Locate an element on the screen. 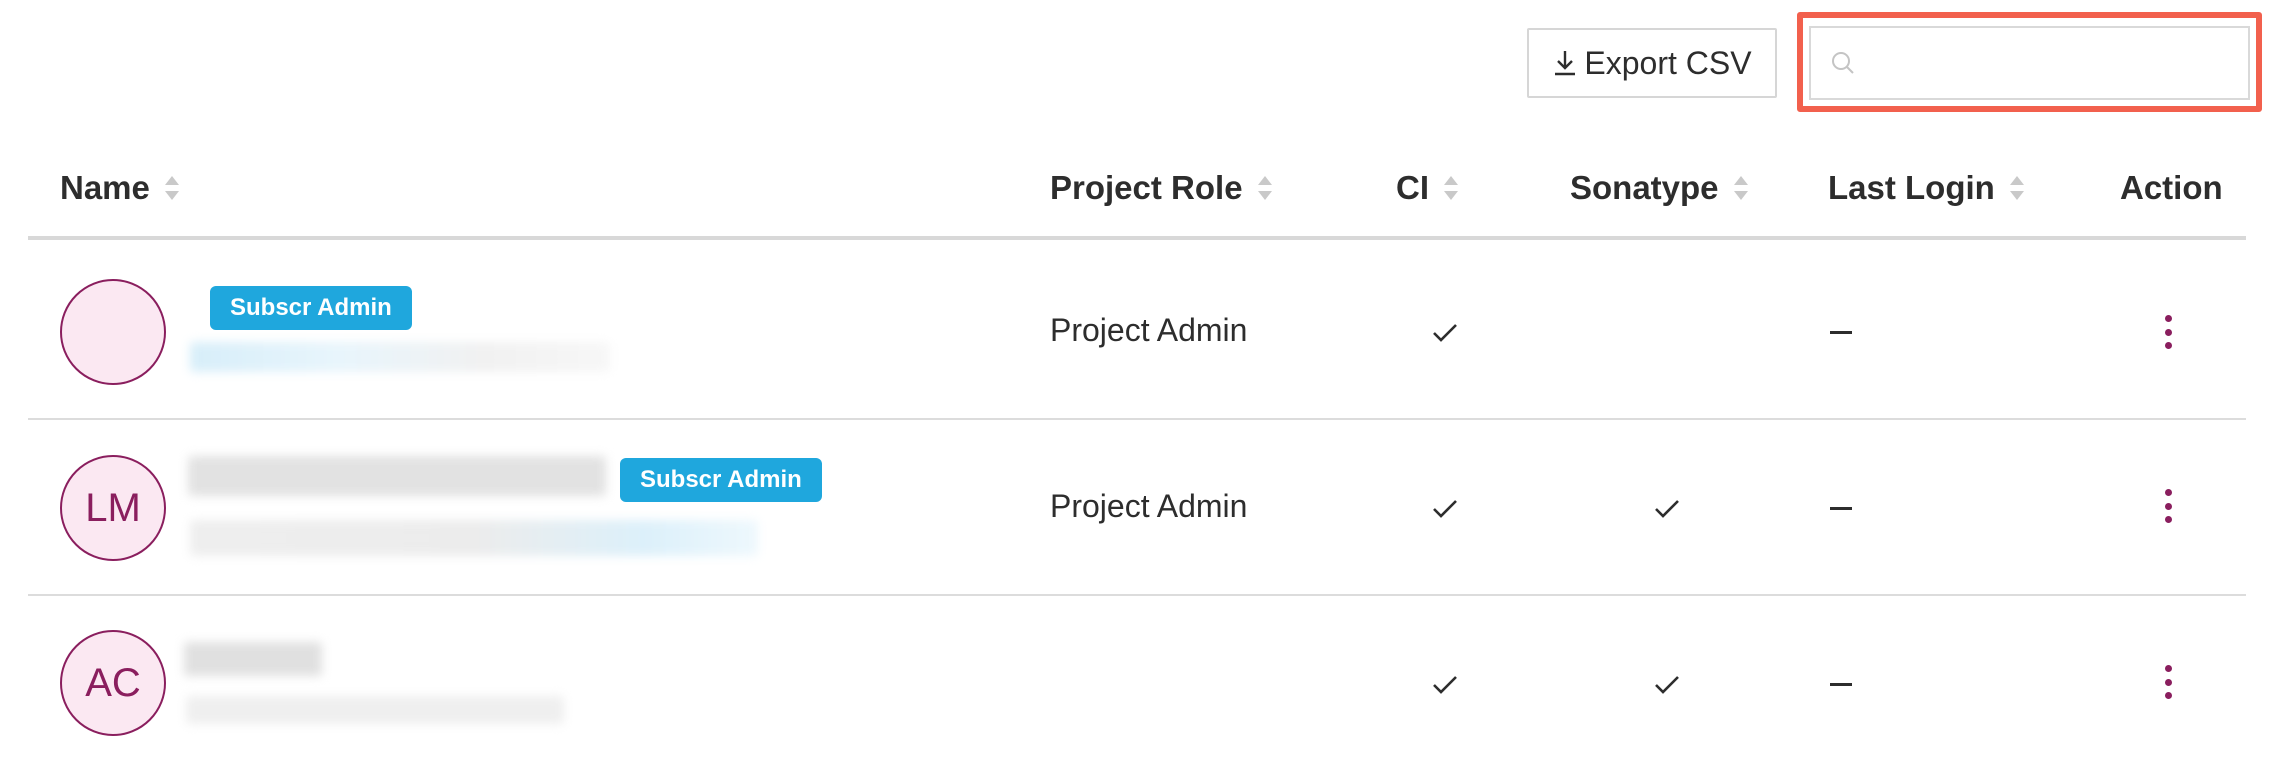 Image resolution: width=2278 pixels, height=772 pixels. column-header-action: Action is located at coordinates (2171, 187).